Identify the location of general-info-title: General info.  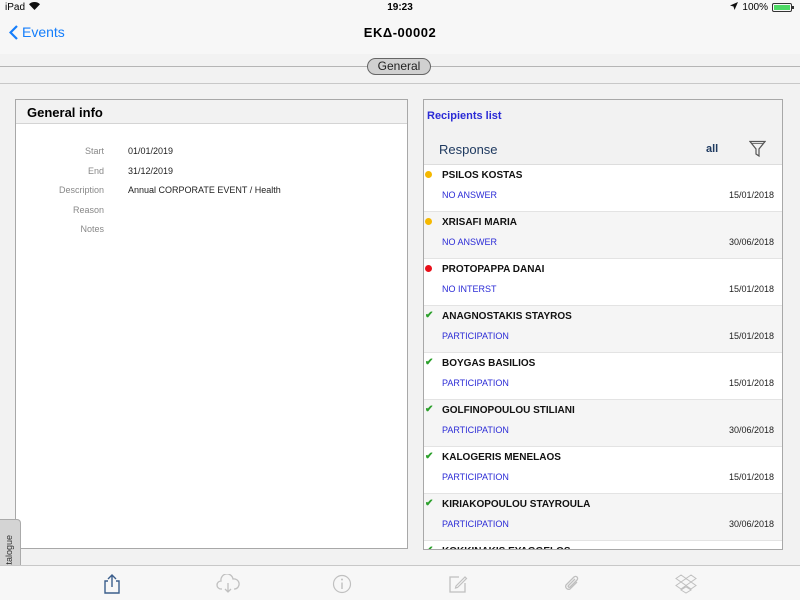
(211, 112).